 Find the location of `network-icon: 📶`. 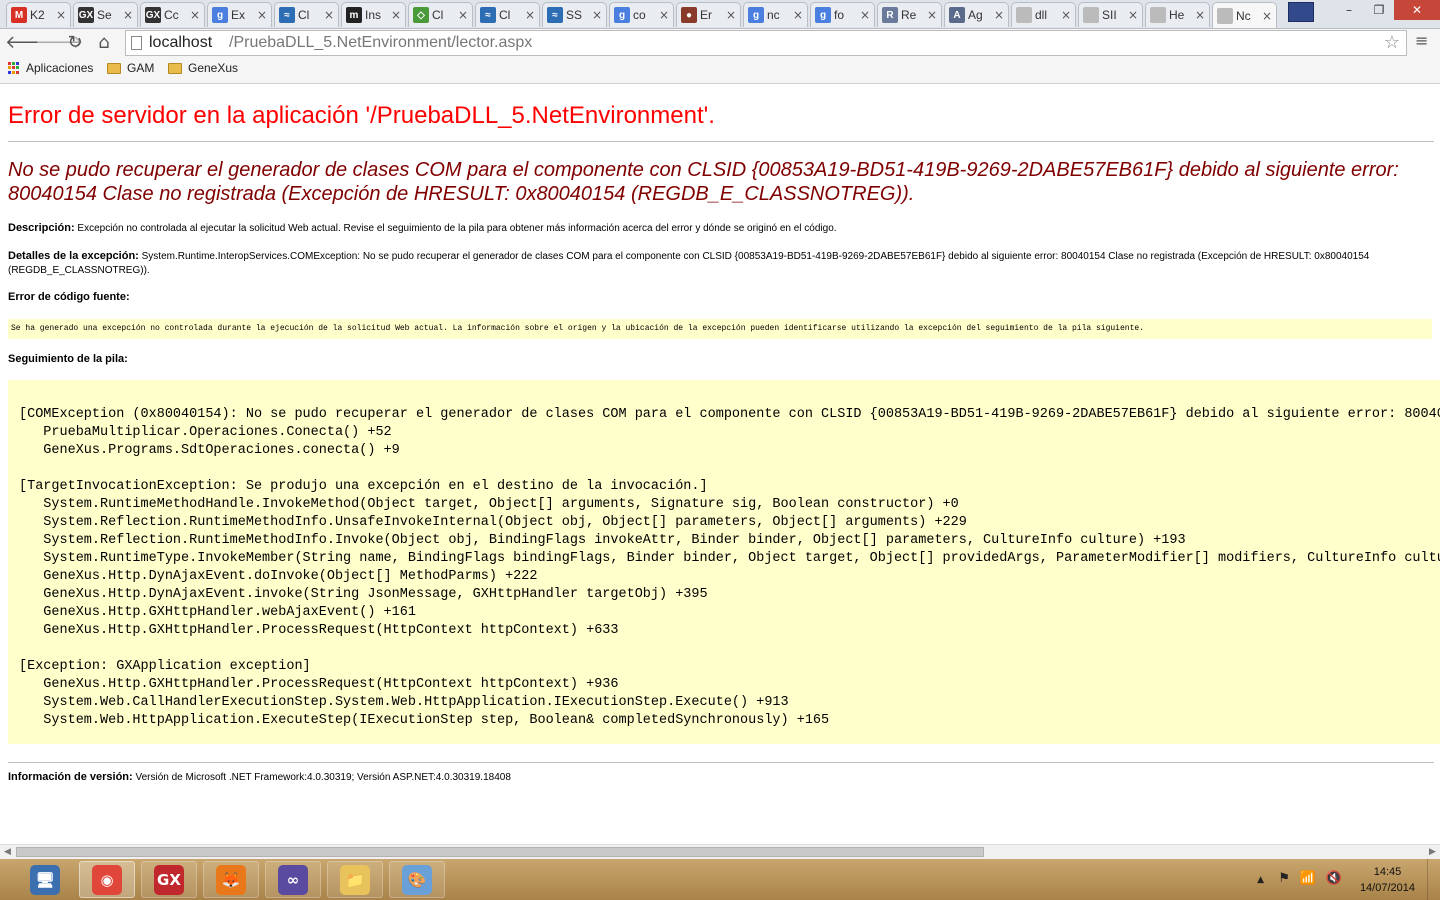

network-icon: 📶 is located at coordinates (1308, 878).